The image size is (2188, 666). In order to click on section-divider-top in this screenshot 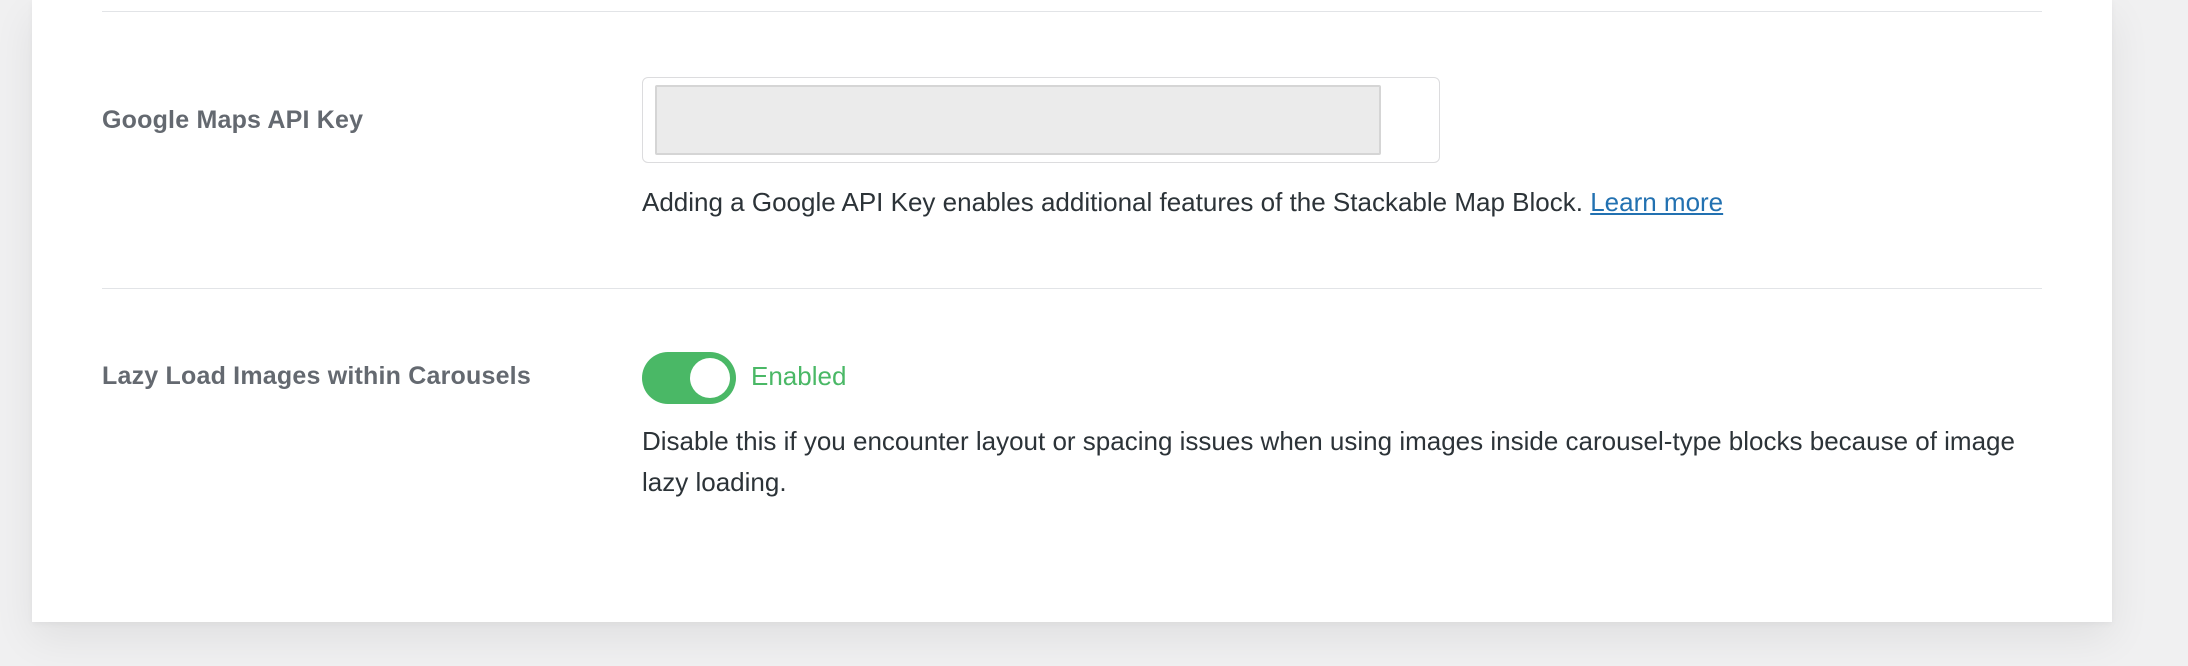, I will do `click(1072, 11)`.